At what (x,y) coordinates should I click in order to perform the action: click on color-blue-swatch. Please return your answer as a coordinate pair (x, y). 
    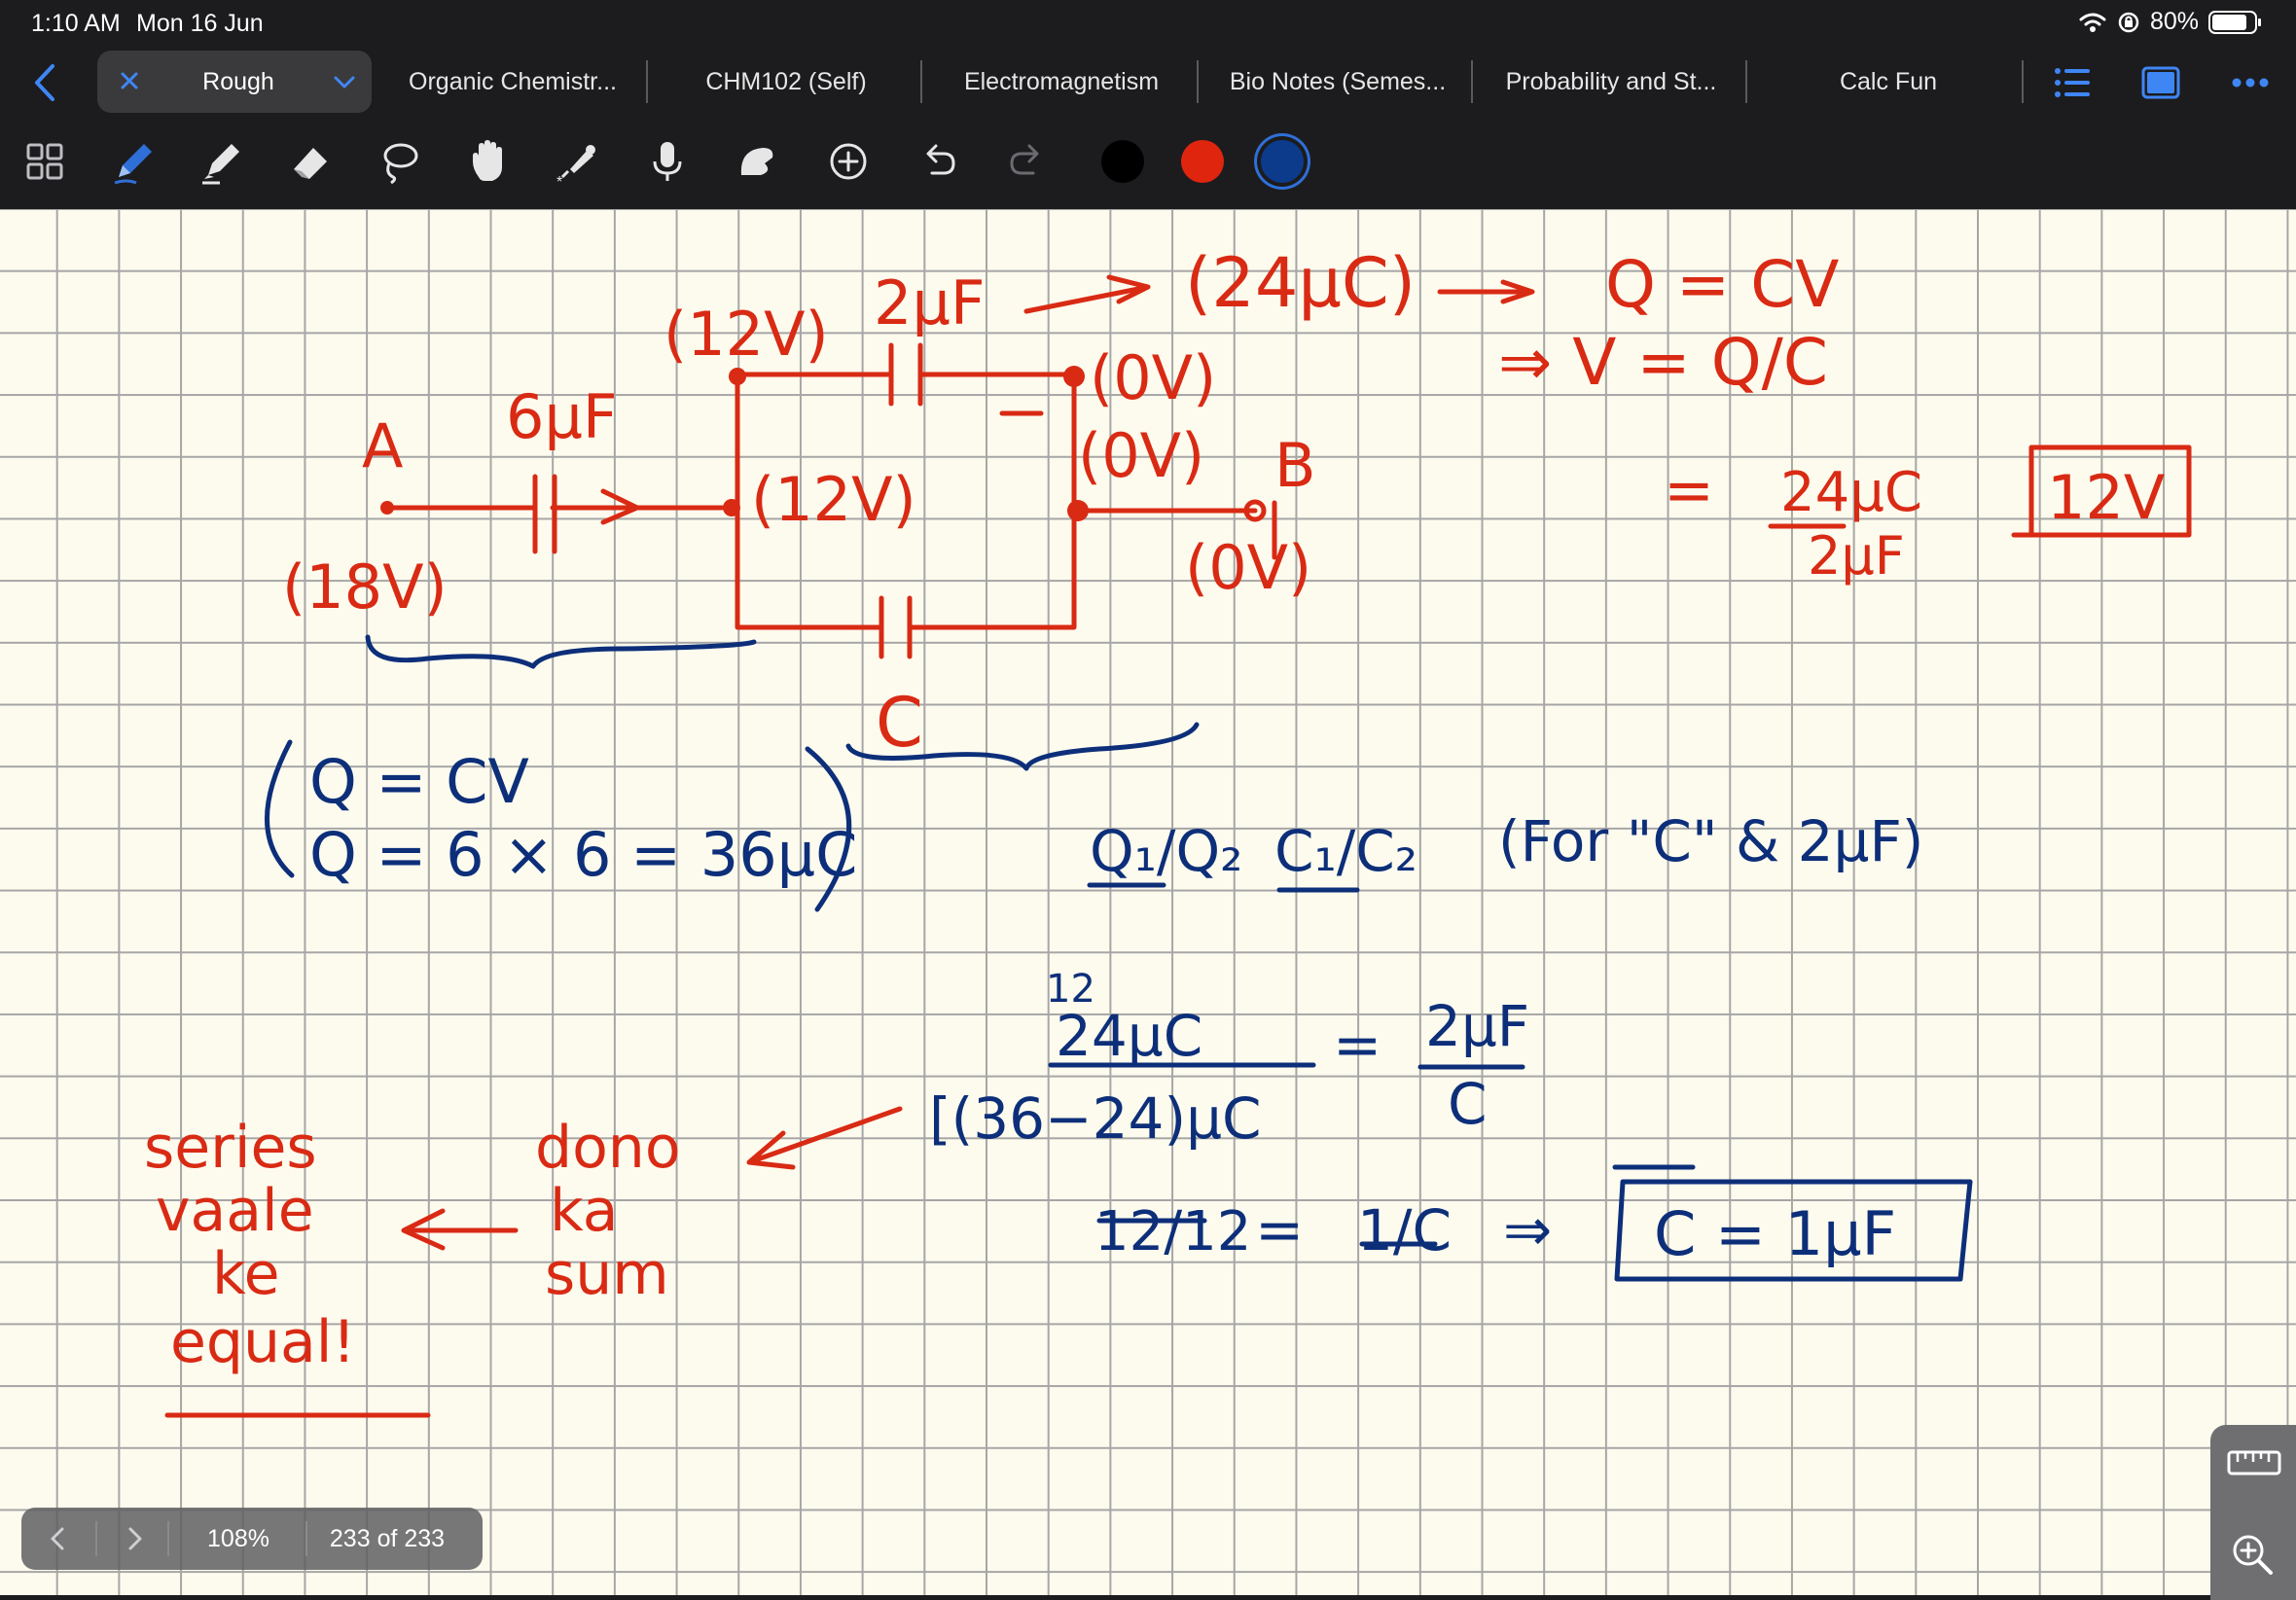
    Looking at the image, I should click on (1282, 161).